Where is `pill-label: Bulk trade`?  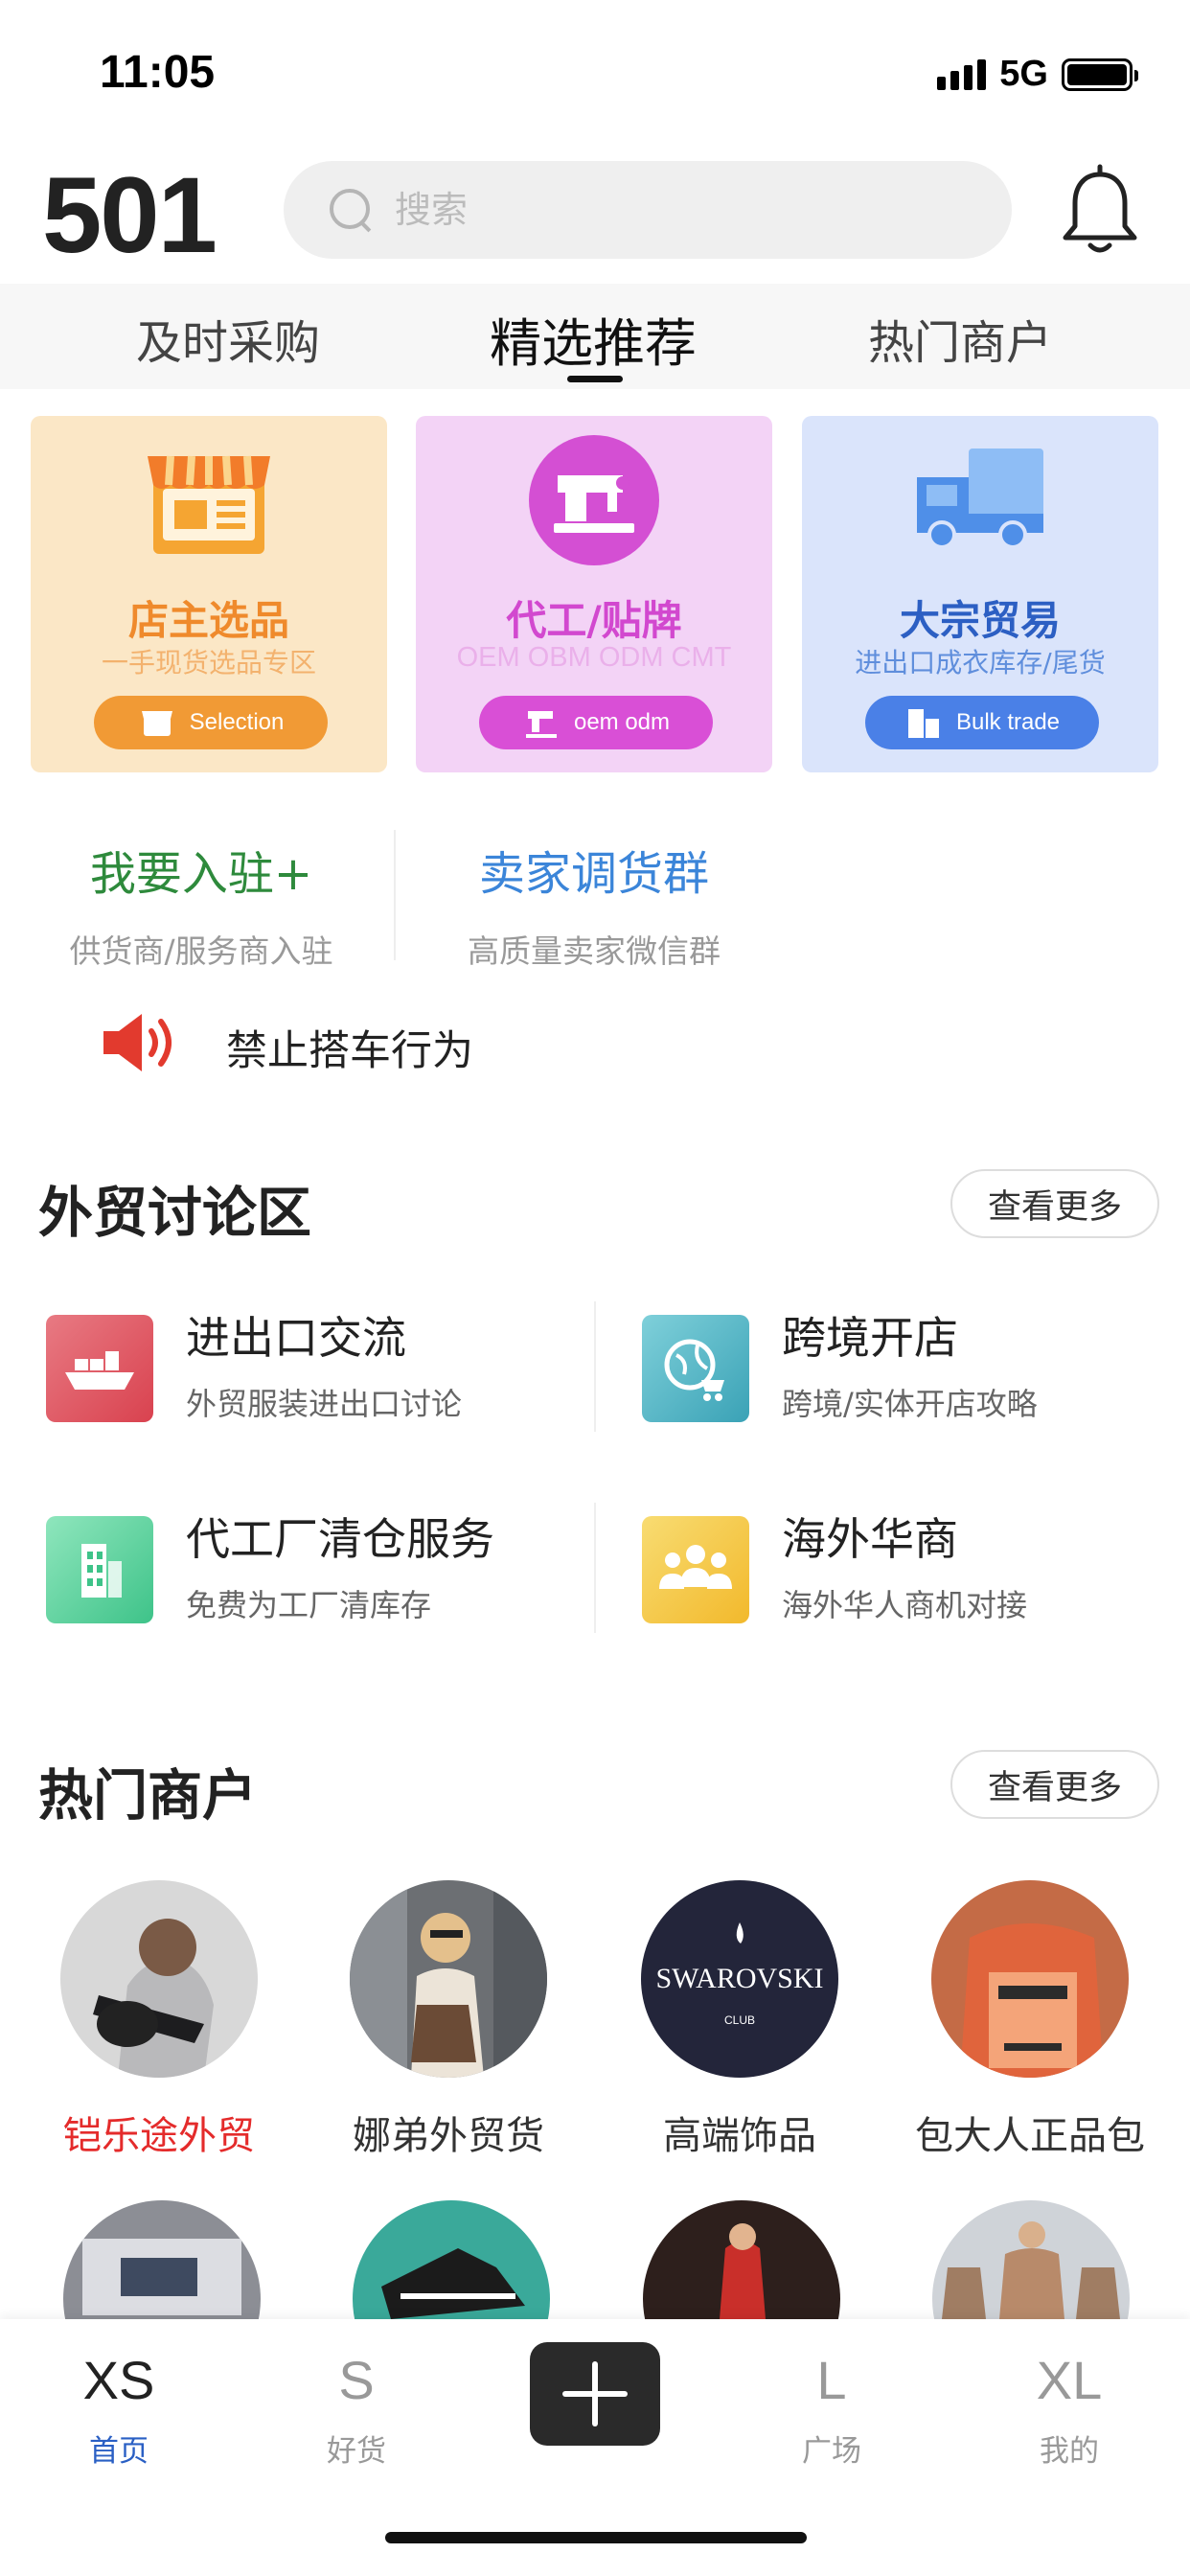 pill-label: Bulk trade is located at coordinates (1008, 722).